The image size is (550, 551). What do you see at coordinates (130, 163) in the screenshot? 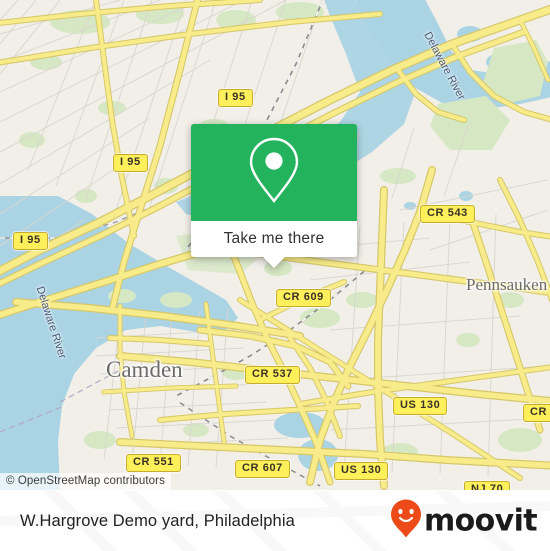
I see `road-shield-i95-mid: I 95` at bounding box center [130, 163].